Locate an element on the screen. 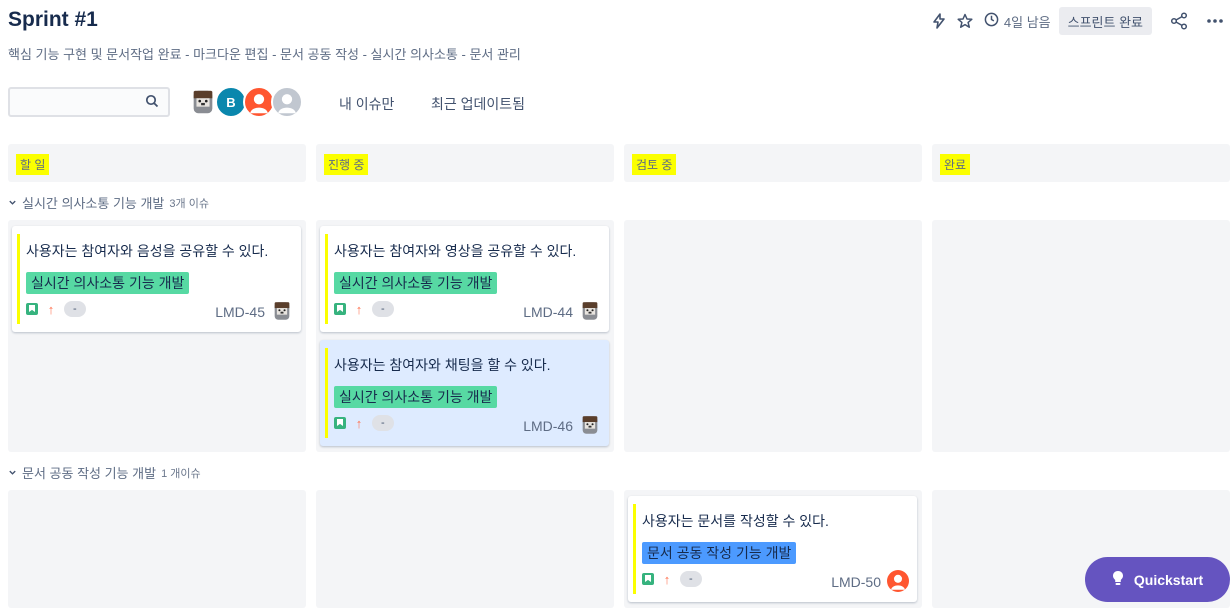 This screenshot has height=608, width=1230. issue-key: LMD-44 is located at coordinates (548, 312).